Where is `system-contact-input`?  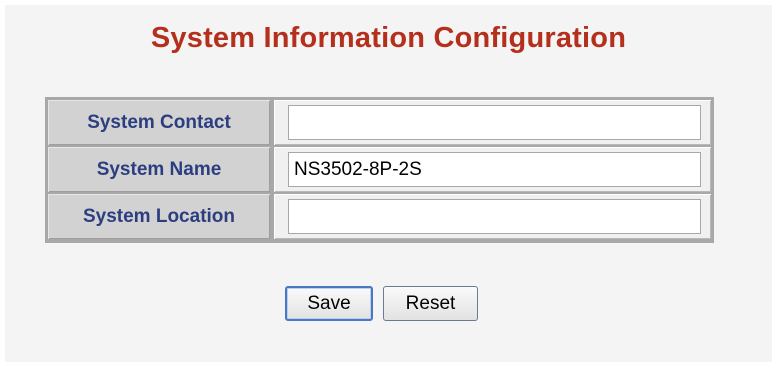 system-contact-input is located at coordinates (494, 122).